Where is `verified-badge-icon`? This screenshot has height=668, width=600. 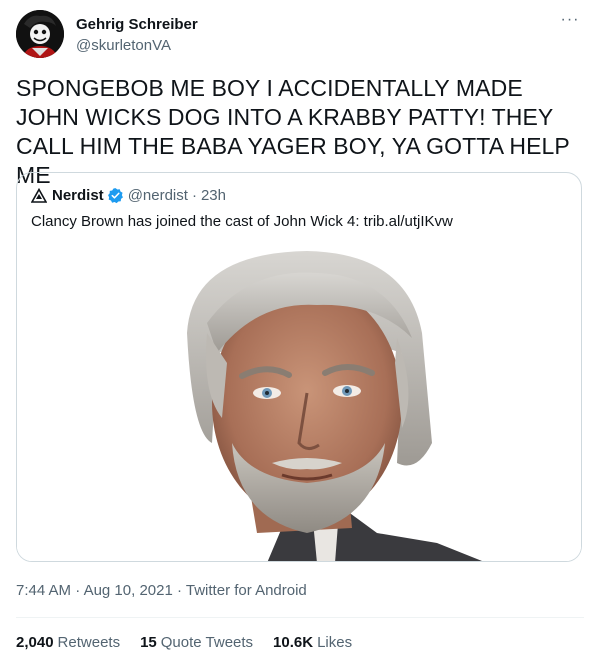 verified-badge-icon is located at coordinates (115, 196).